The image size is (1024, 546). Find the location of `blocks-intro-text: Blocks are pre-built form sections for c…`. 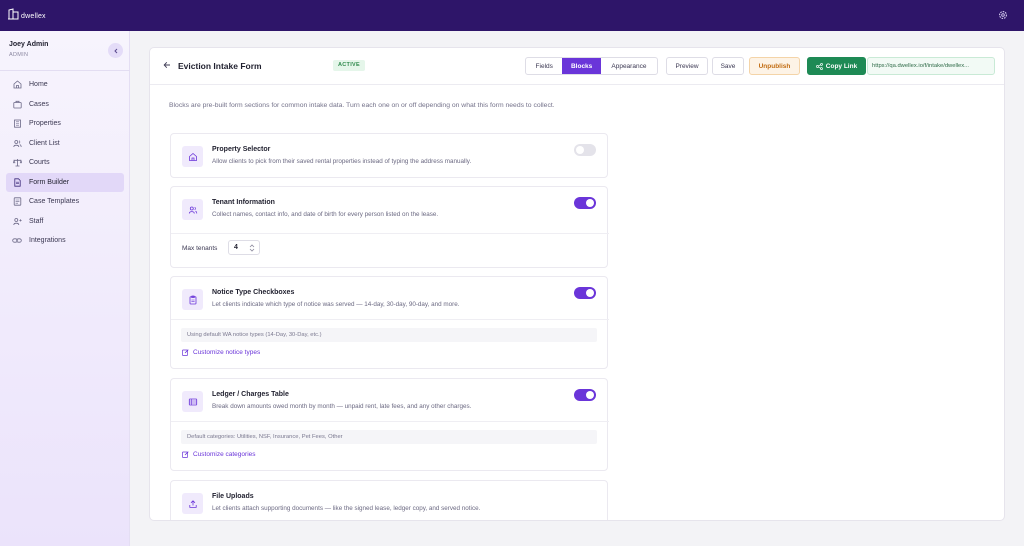

blocks-intro-text: Blocks are pre-built form sections for c… is located at coordinates (362, 105).